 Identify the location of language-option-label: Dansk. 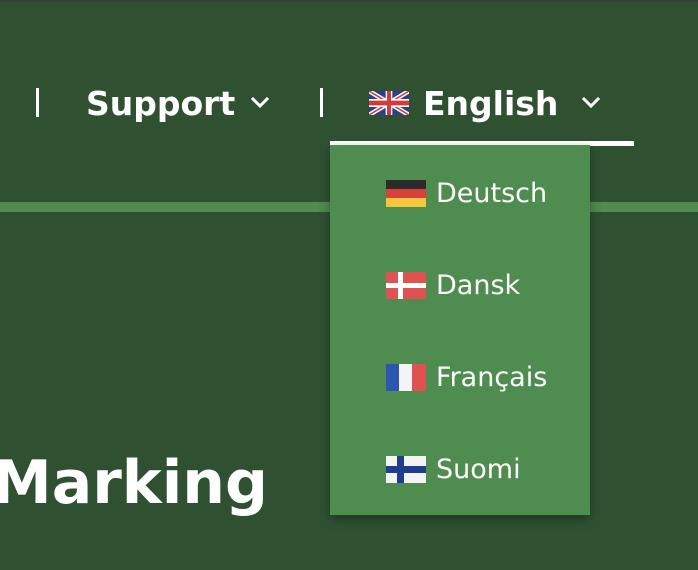
(478, 285).